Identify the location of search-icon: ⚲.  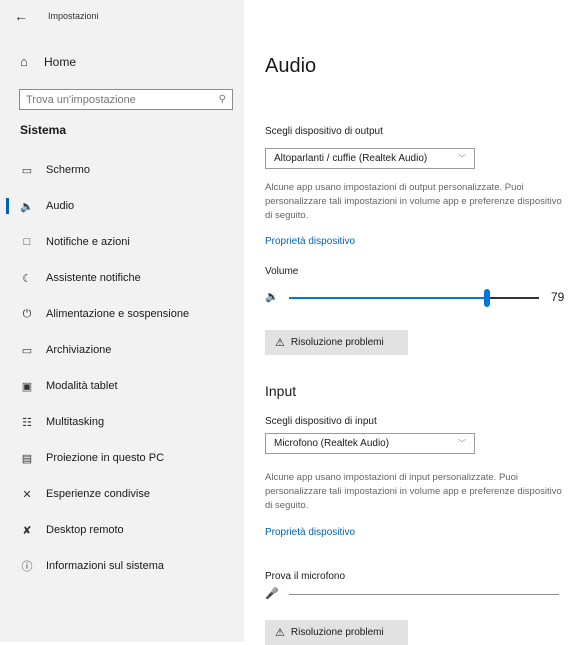
(222, 99).